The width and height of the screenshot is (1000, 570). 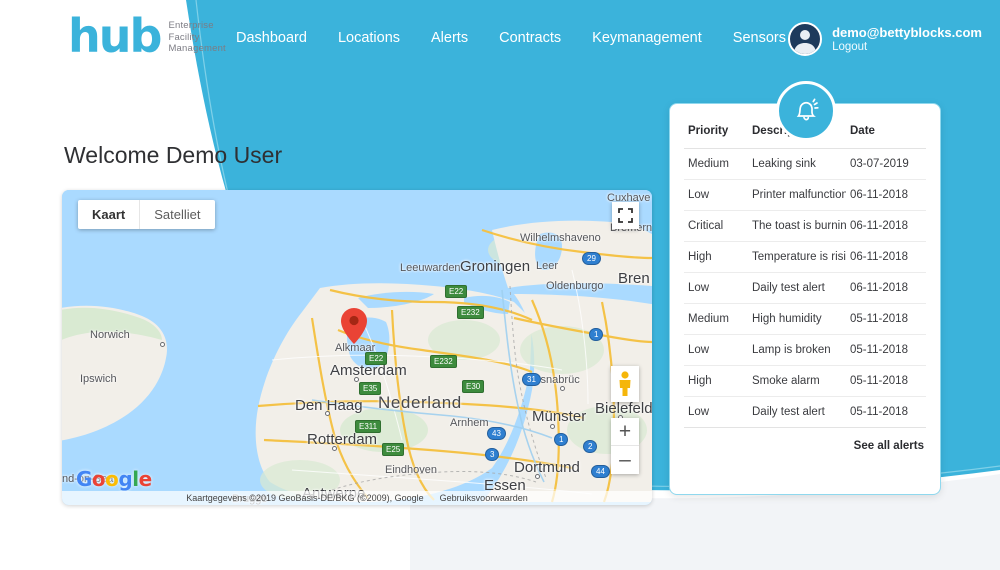 I want to click on map-road-badge: E30, so click(x=473, y=386).